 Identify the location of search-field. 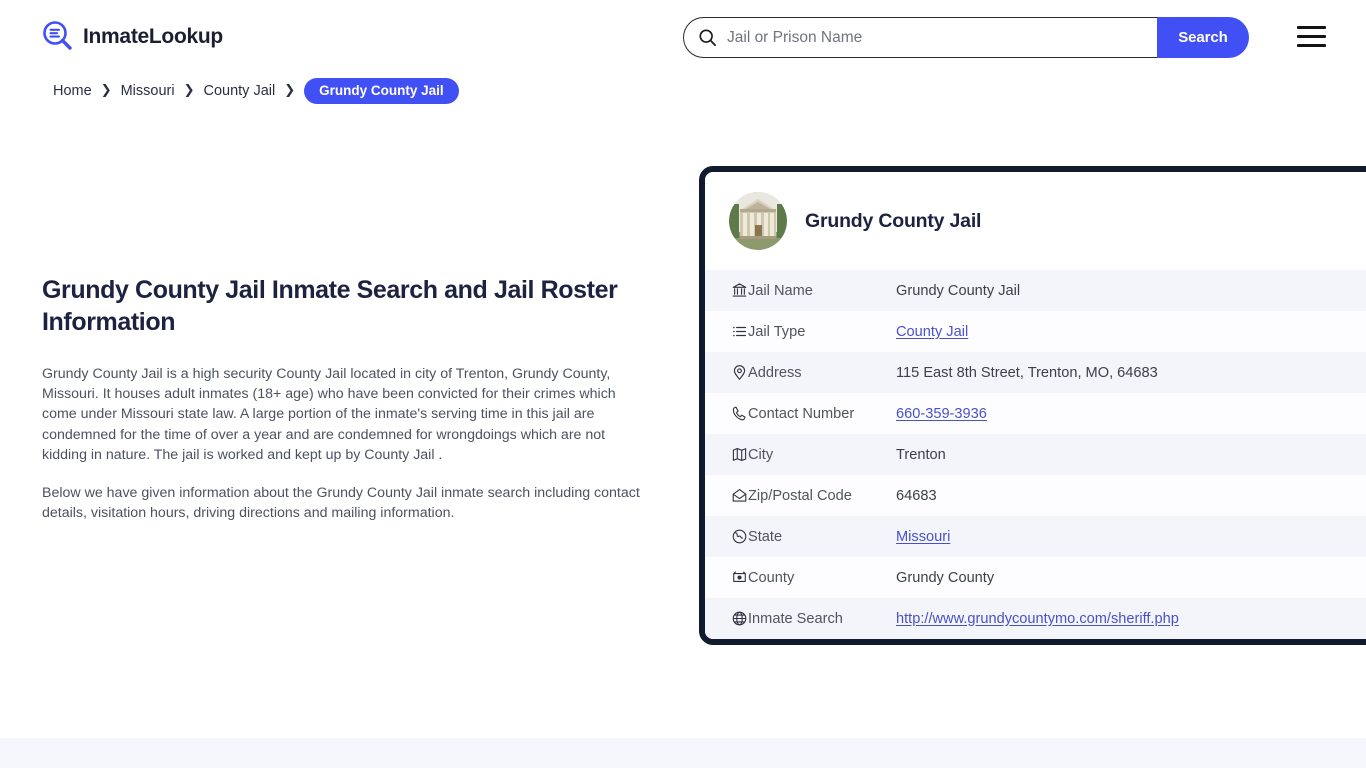
(920, 37).